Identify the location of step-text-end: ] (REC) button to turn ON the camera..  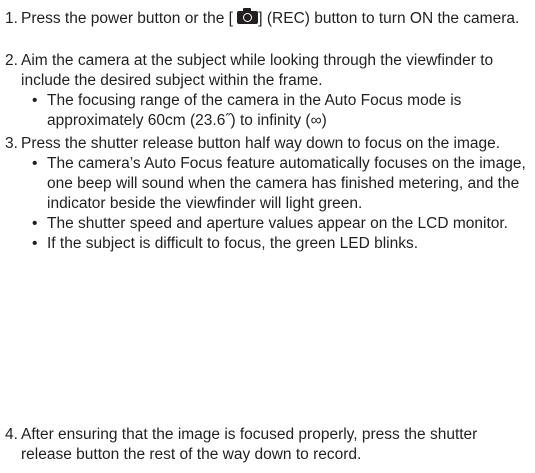
(389, 18).